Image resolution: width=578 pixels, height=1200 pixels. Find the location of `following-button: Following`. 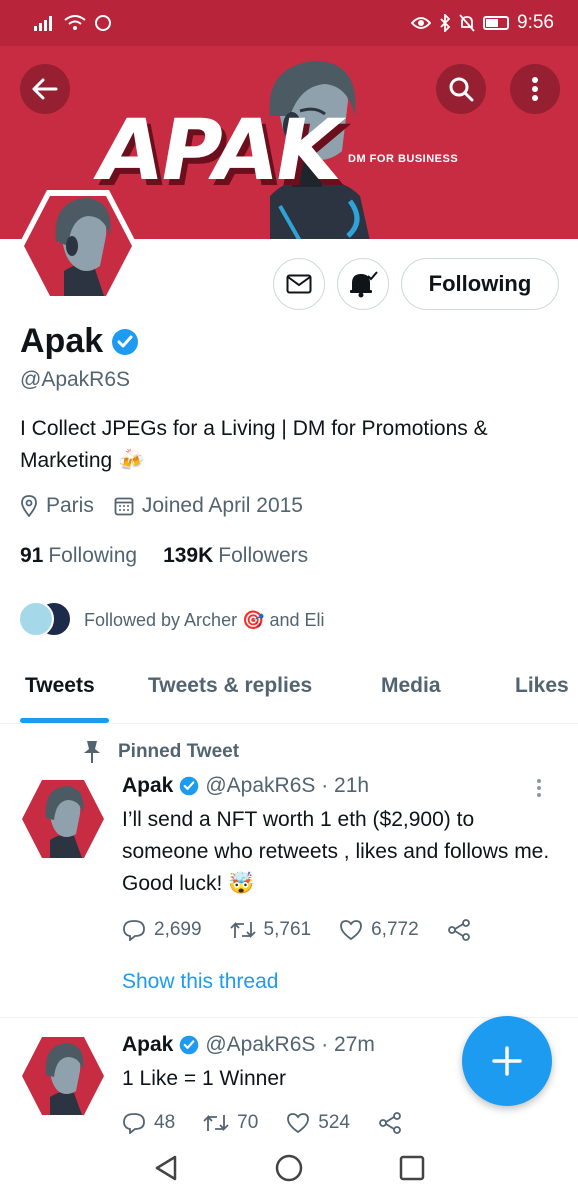

following-button: Following is located at coordinates (480, 284).